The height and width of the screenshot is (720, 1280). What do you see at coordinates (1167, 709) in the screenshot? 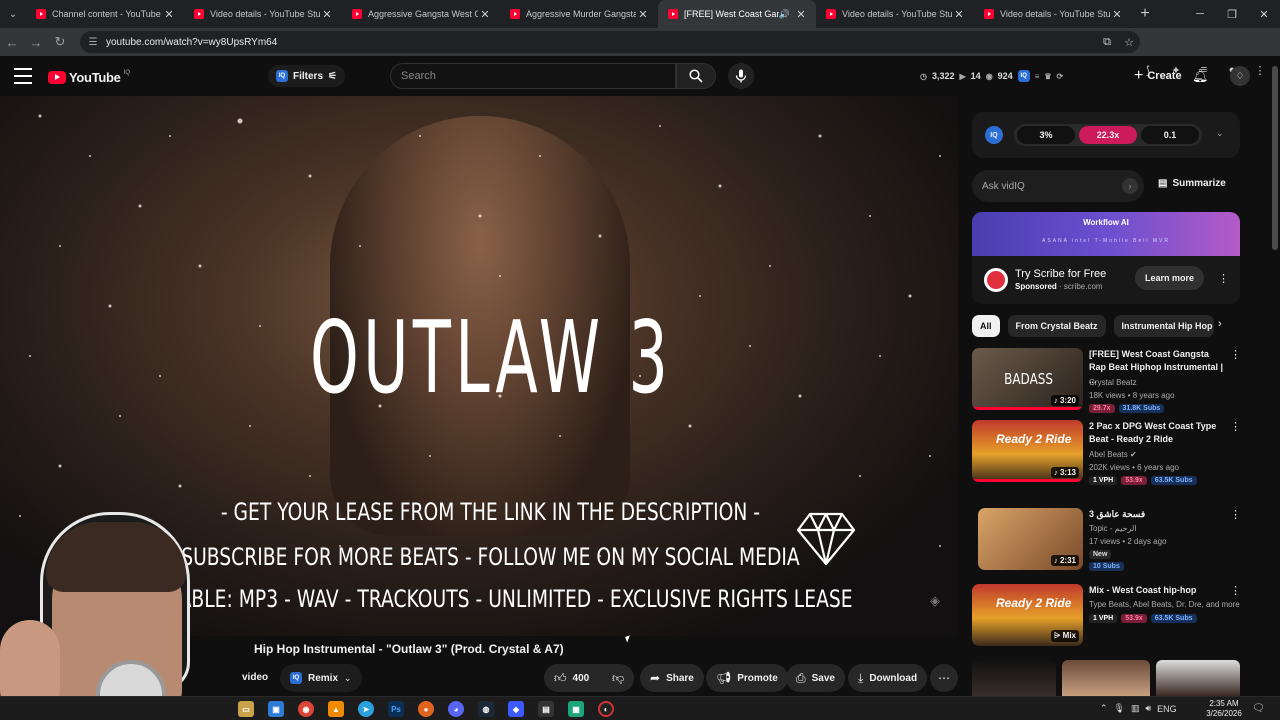
I see `language-indicator: ENG` at bounding box center [1167, 709].